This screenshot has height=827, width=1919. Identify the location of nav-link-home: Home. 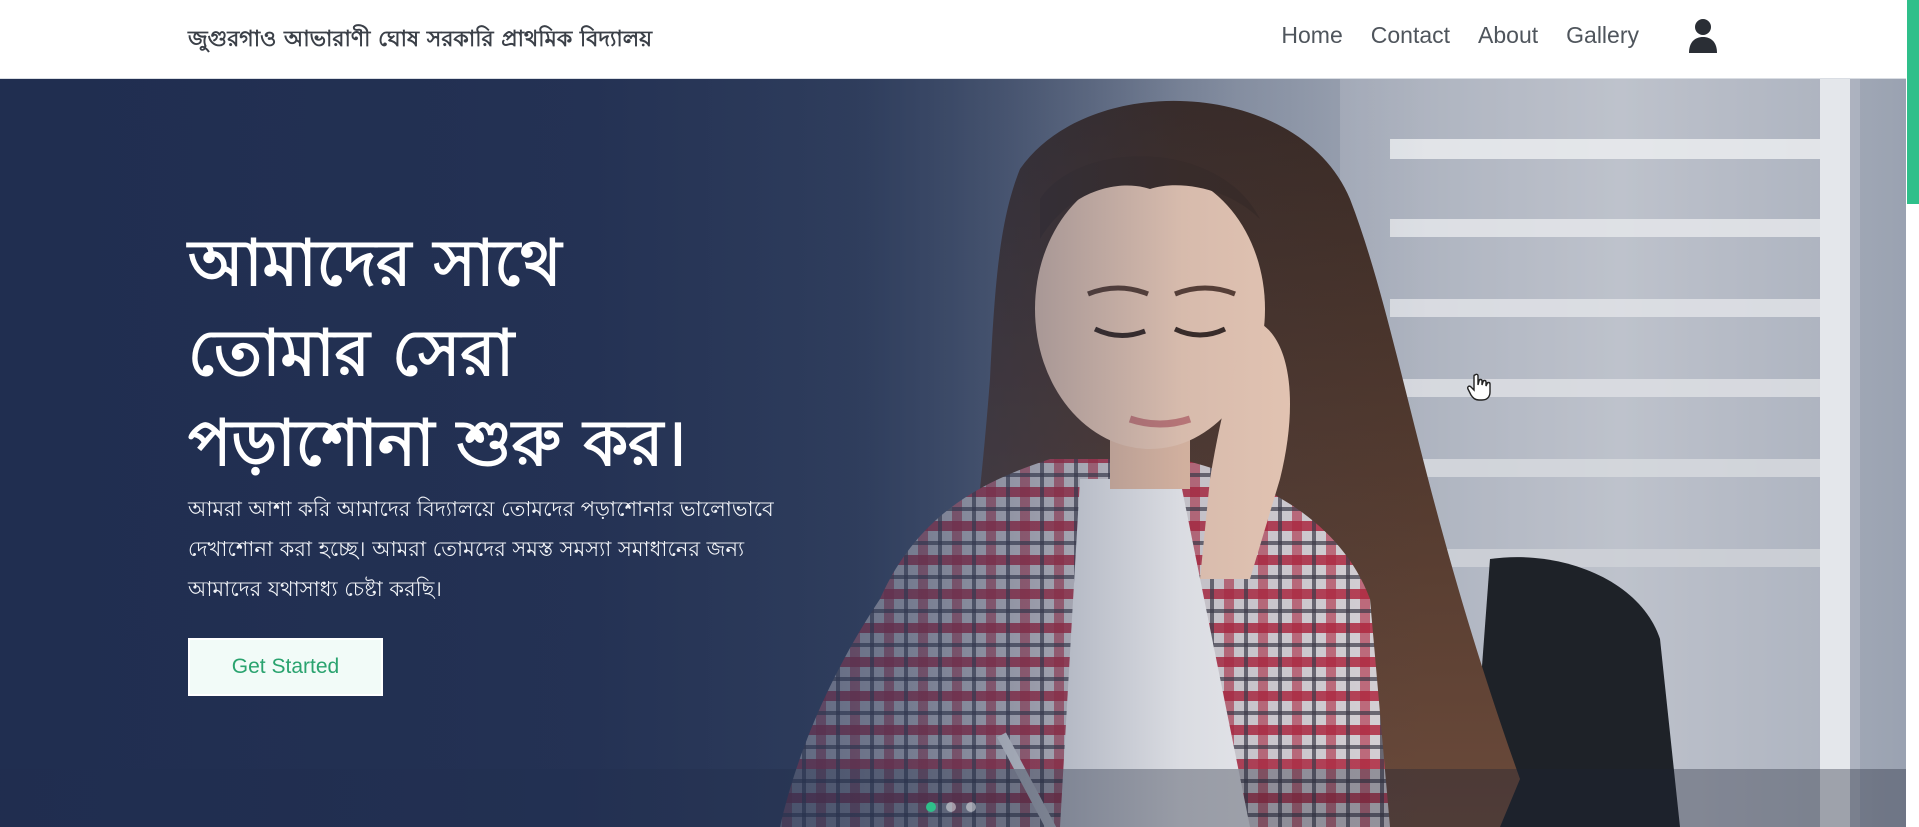
(1311, 35).